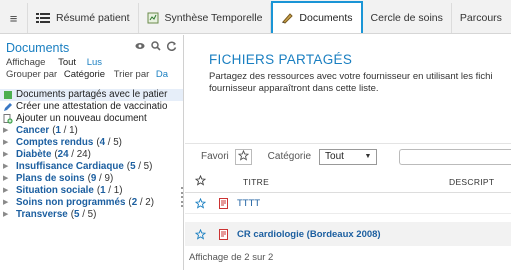  What do you see at coordinates (287, 18) in the screenshot?
I see `document-icon` at bounding box center [287, 18].